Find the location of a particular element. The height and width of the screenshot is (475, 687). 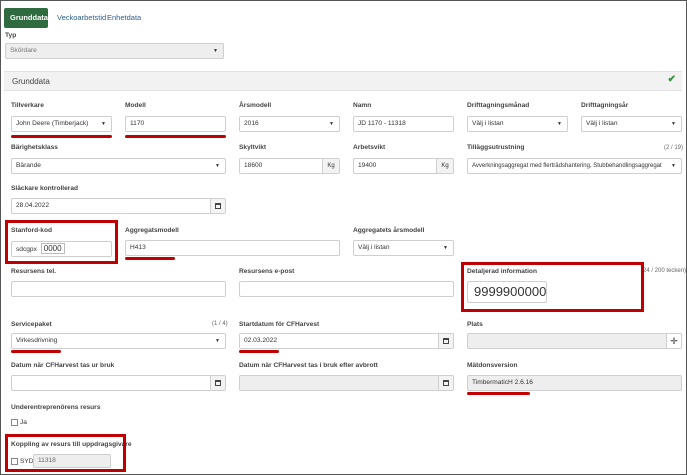

skyltvikt-label: Skyltvikt is located at coordinates (253, 147).